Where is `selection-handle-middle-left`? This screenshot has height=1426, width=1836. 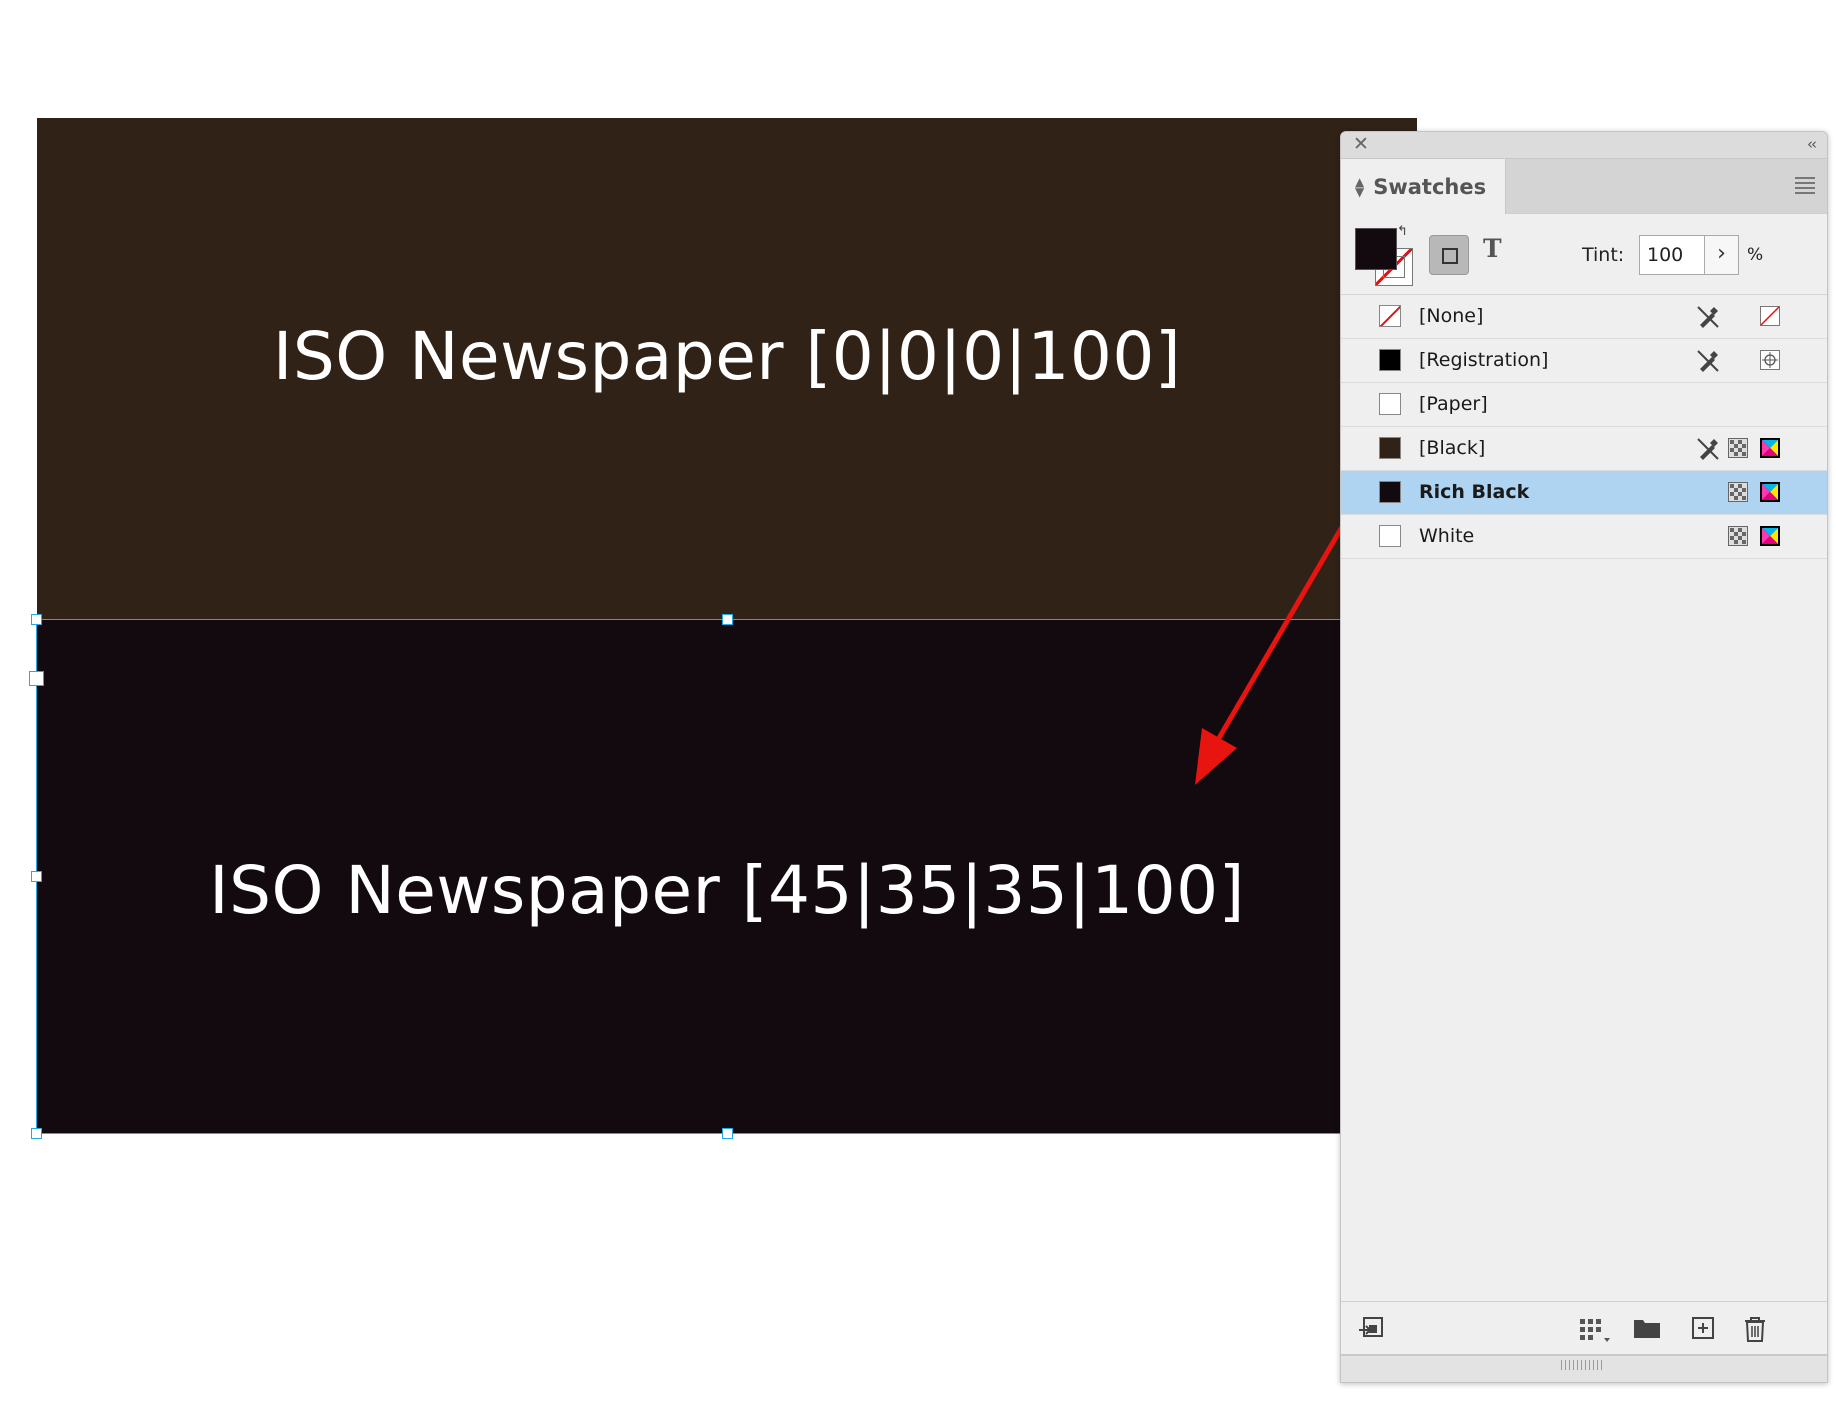 selection-handle-middle-left is located at coordinates (36, 876).